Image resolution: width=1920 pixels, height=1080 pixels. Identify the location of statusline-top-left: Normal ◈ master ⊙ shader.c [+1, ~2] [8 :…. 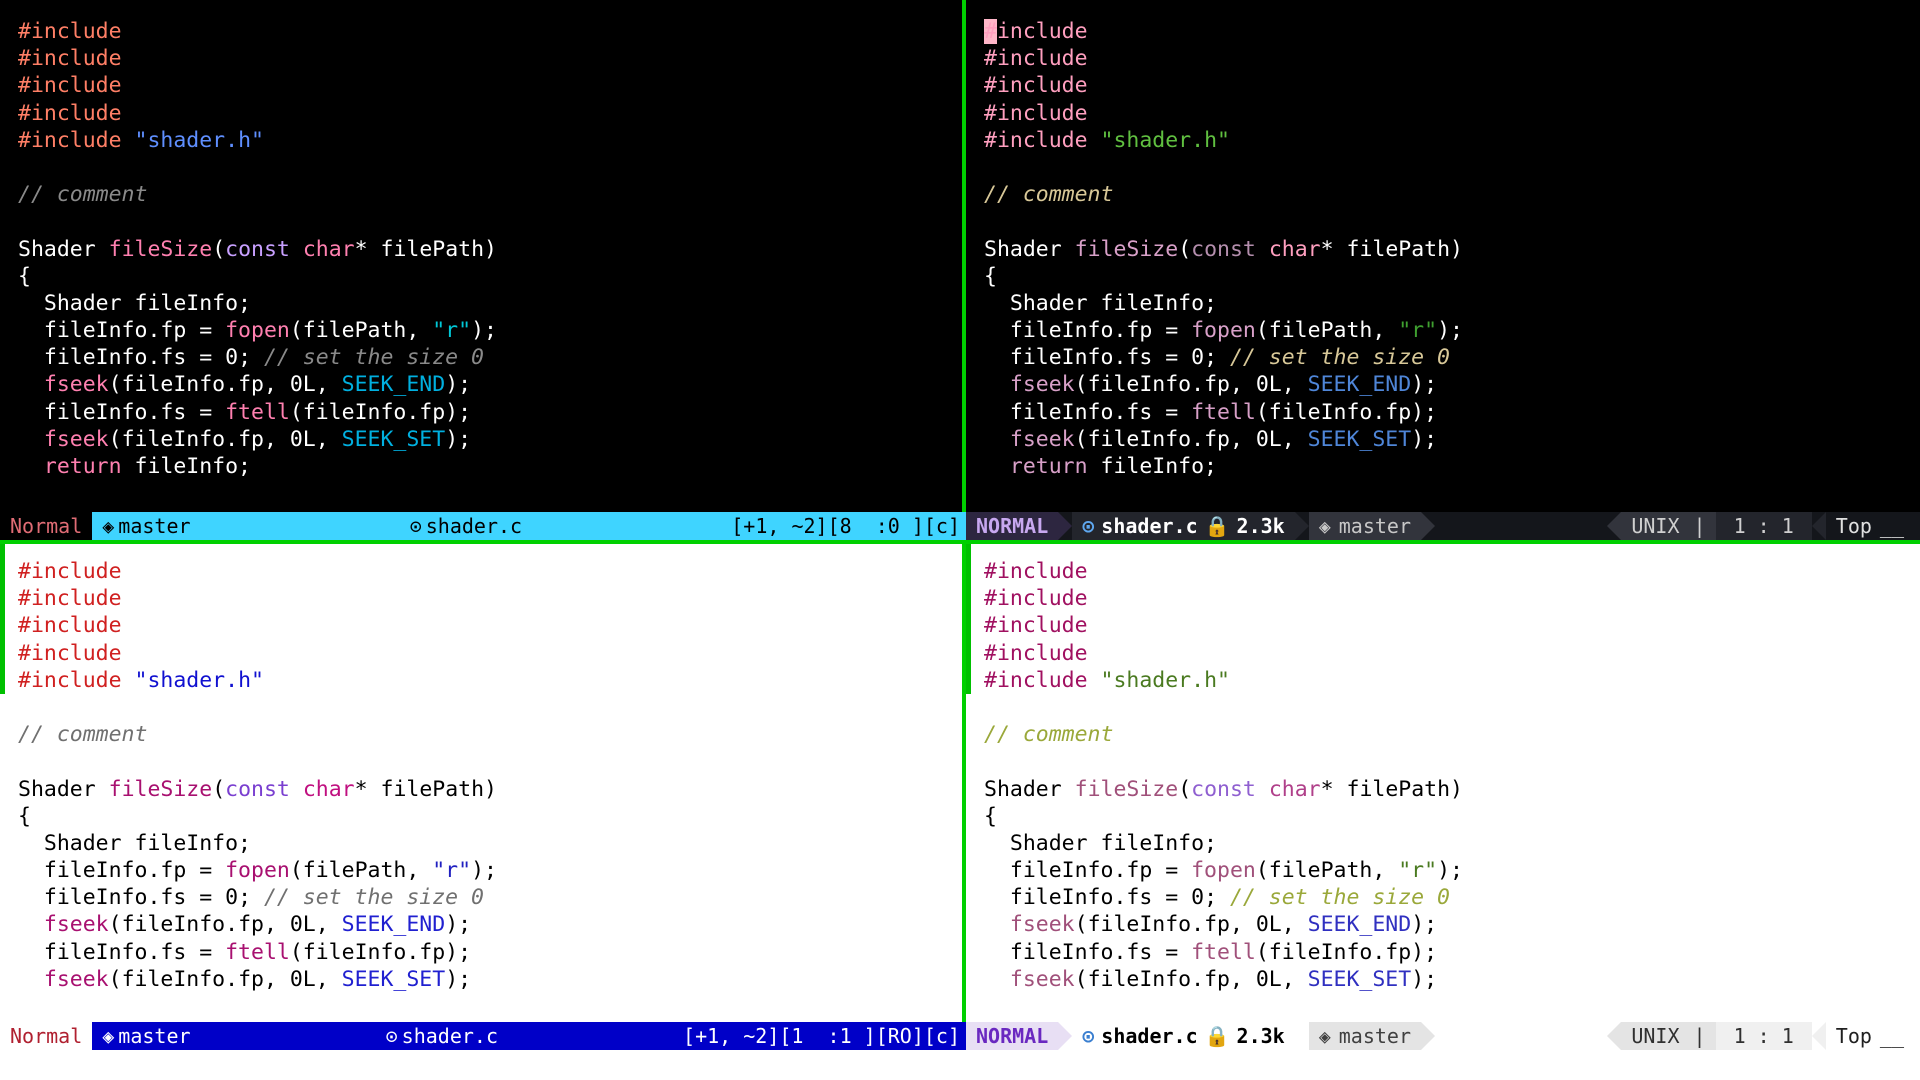
(483, 526).